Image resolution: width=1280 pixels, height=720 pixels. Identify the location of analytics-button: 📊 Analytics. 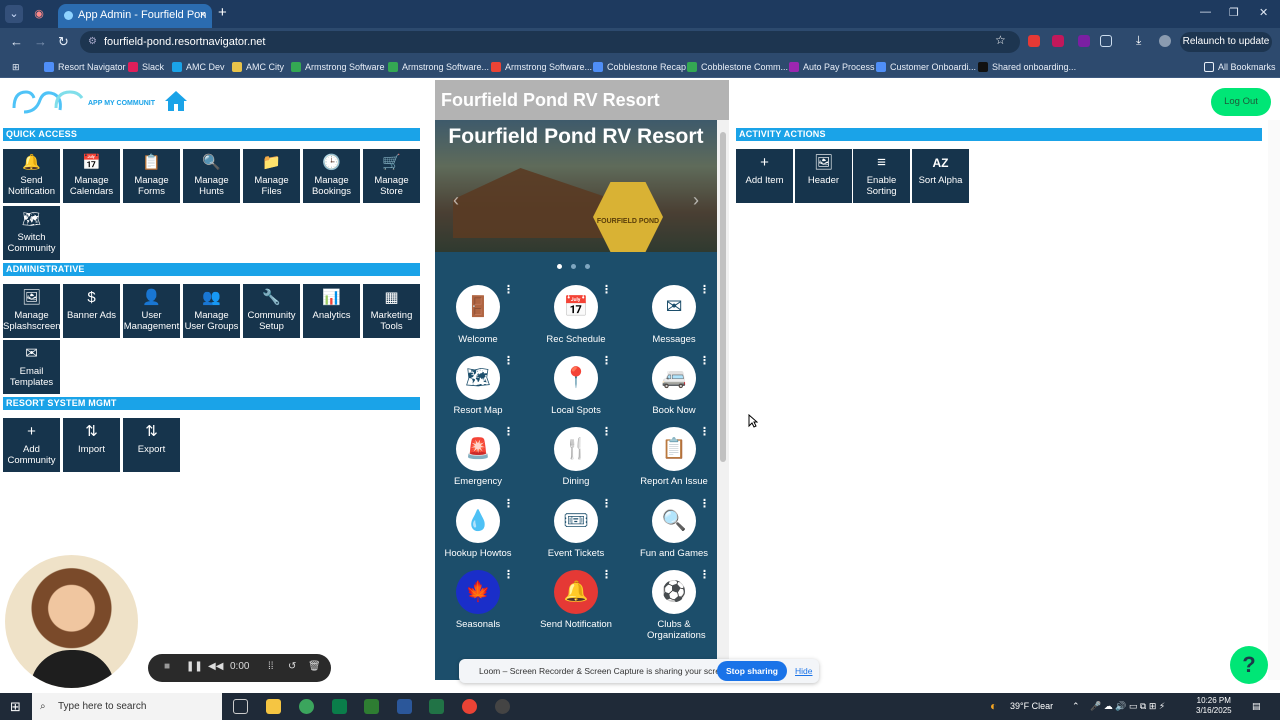
(331, 311).